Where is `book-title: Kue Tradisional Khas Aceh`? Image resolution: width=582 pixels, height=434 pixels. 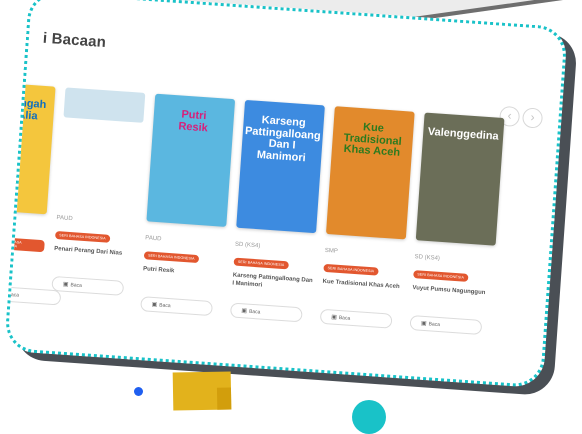
book-title: Kue Tradisional Khas Aceh is located at coordinates (361, 294).